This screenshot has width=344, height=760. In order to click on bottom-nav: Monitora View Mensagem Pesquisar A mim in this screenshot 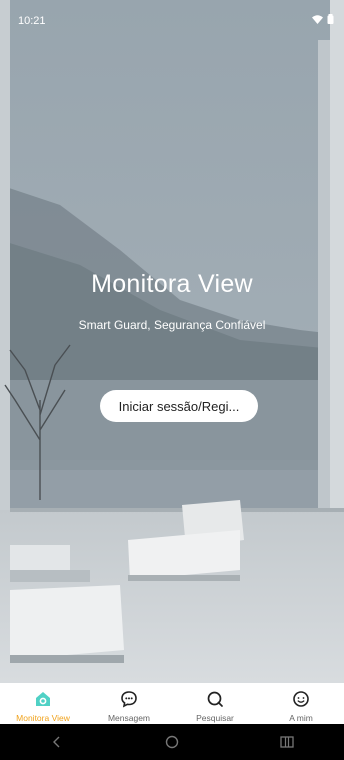, I will do `click(172, 703)`.